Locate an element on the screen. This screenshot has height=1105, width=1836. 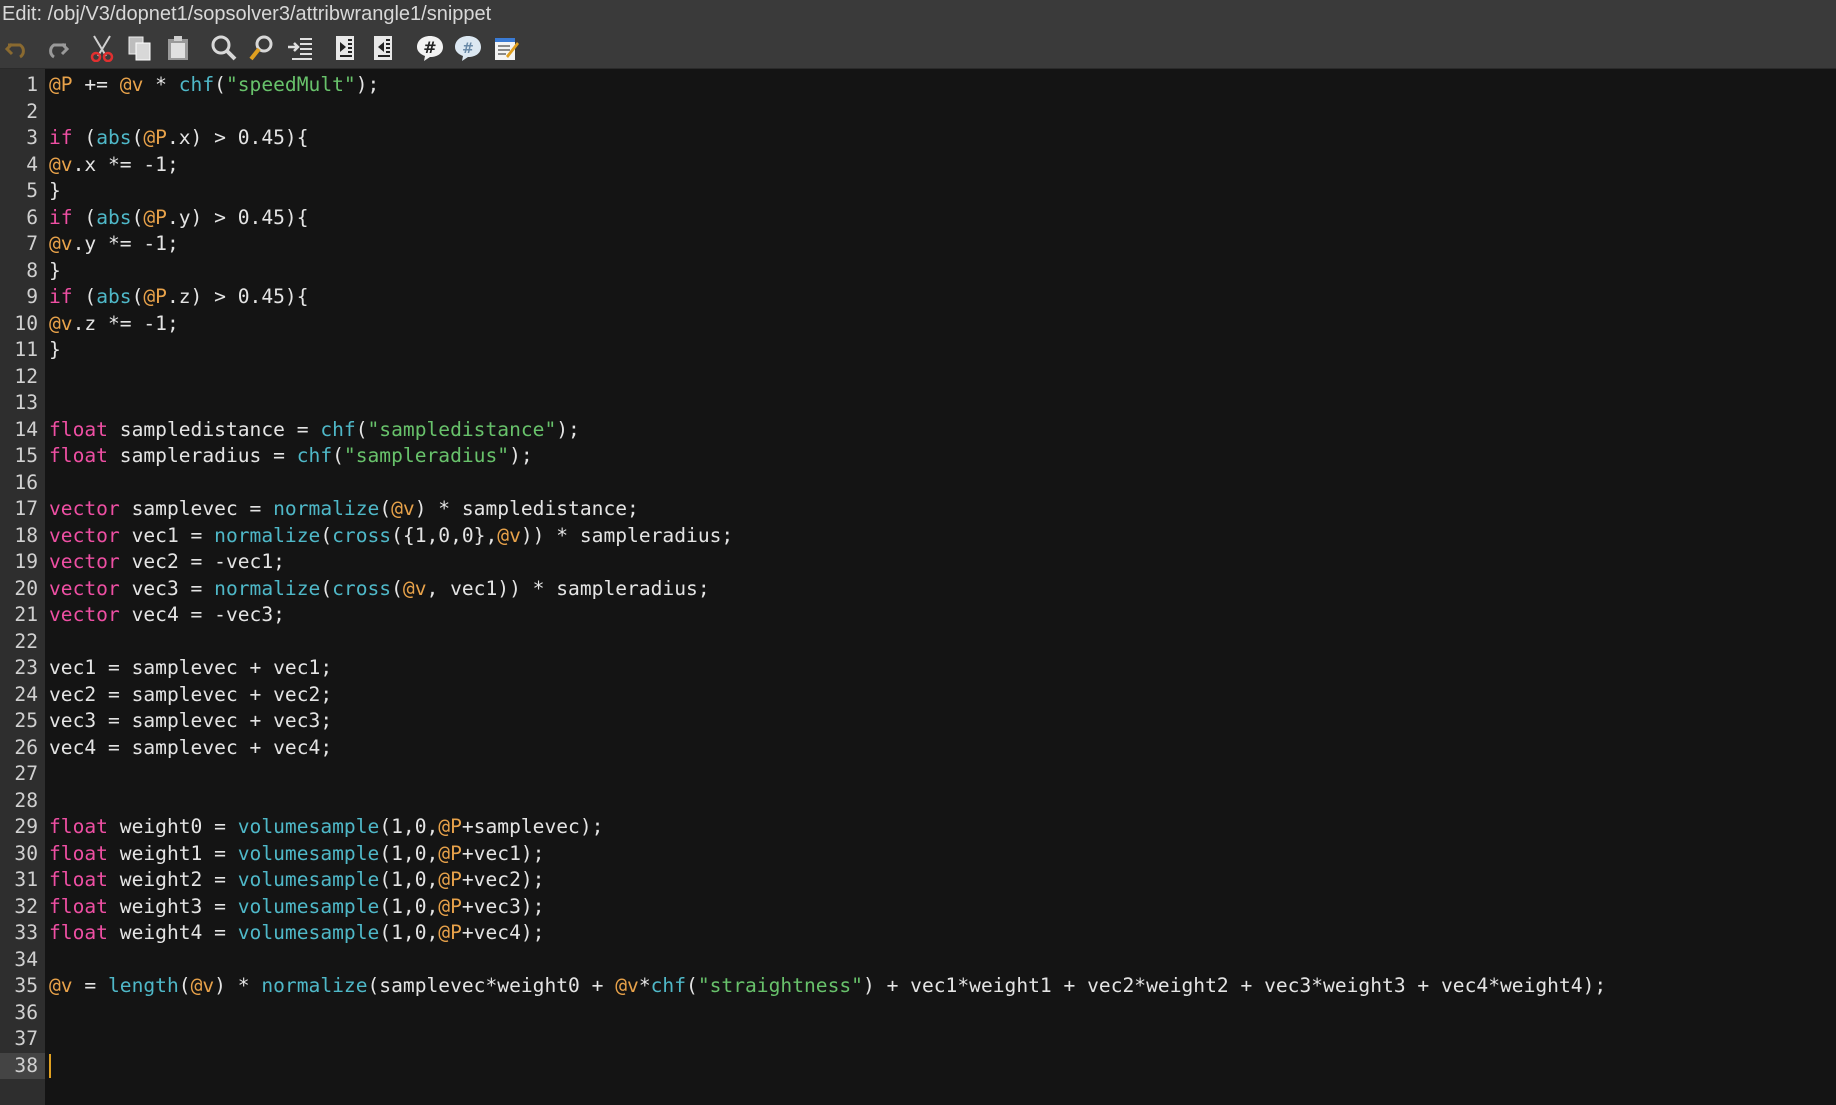
code-line: if (abs(@P.x) > 0.45){ is located at coordinates (179, 138).